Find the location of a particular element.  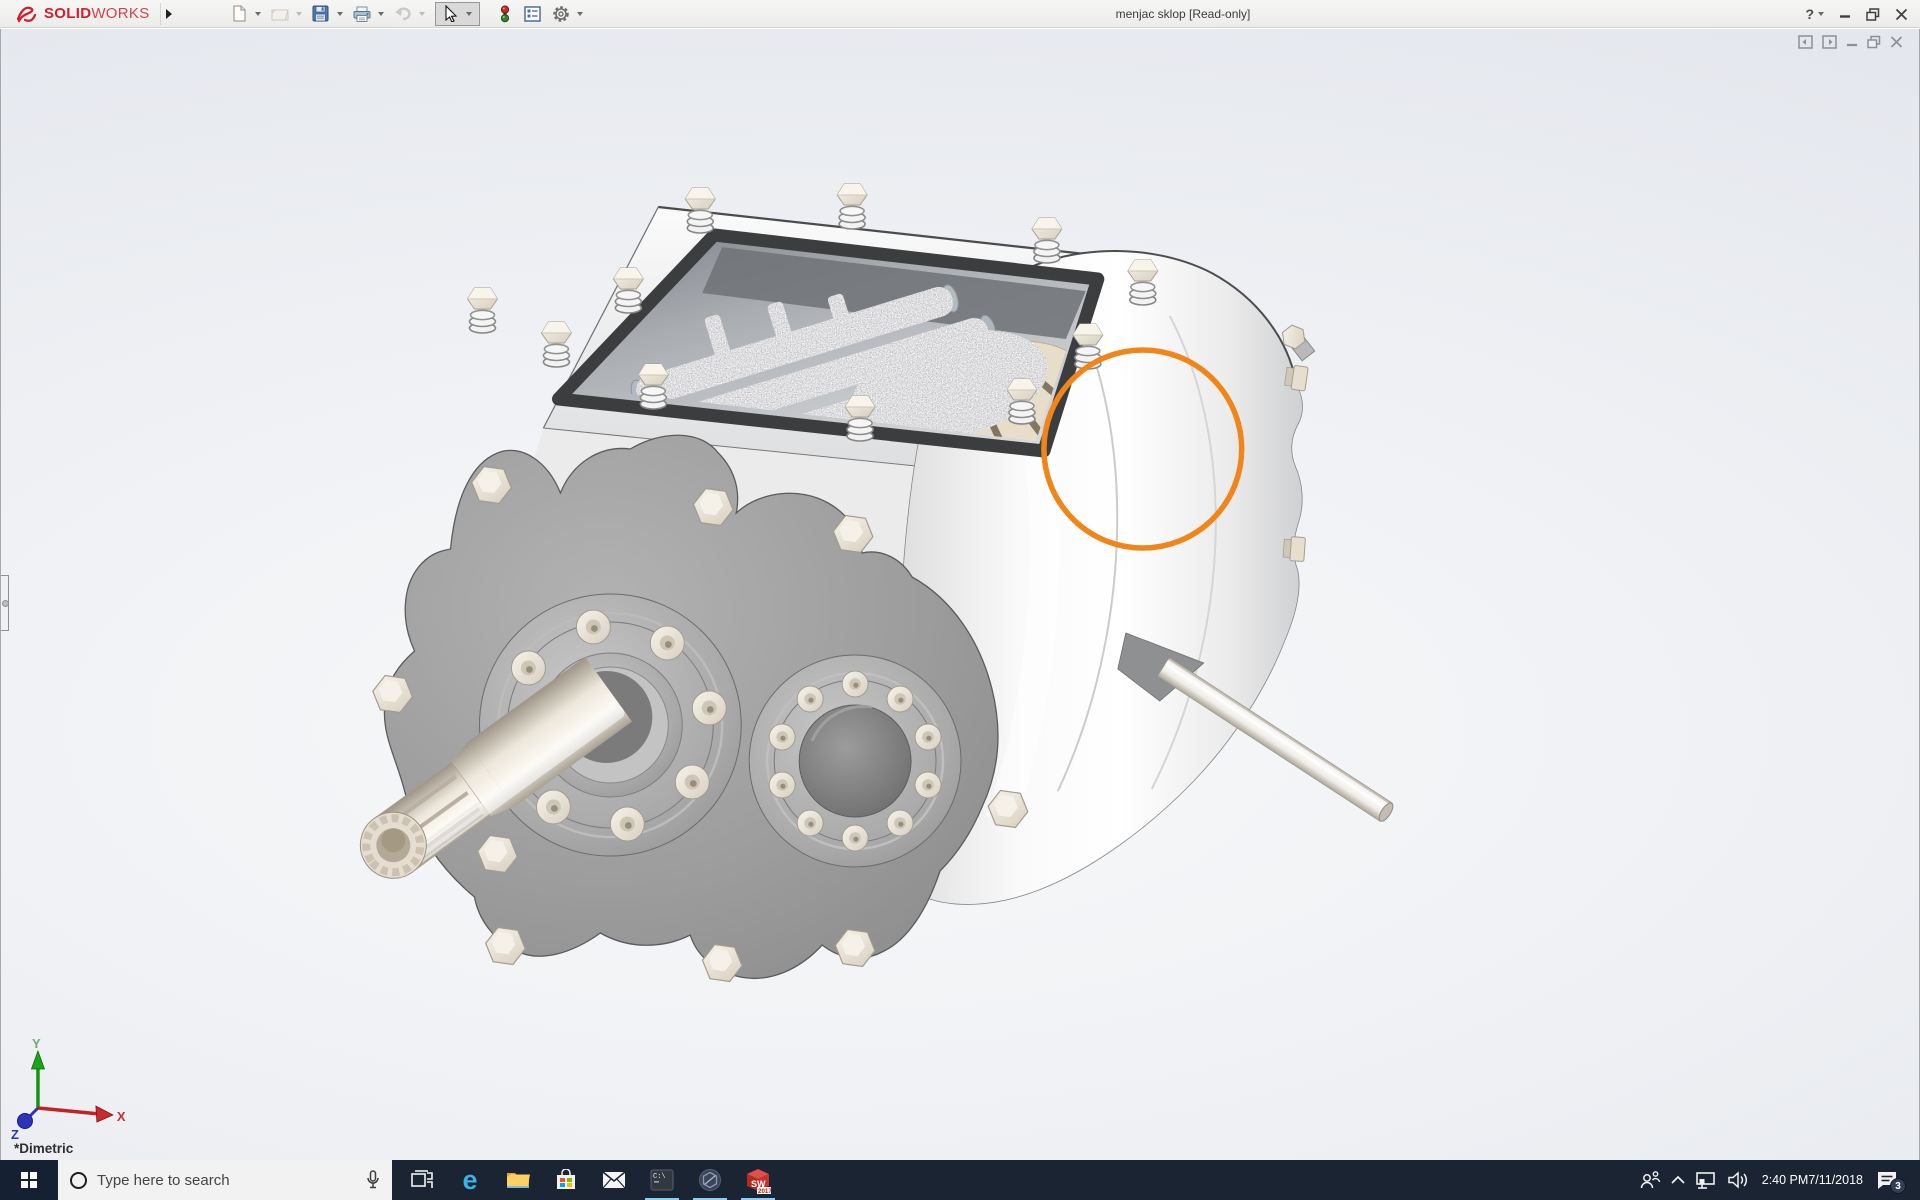

select-dropdown-caret is located at coordinates (468, 13).